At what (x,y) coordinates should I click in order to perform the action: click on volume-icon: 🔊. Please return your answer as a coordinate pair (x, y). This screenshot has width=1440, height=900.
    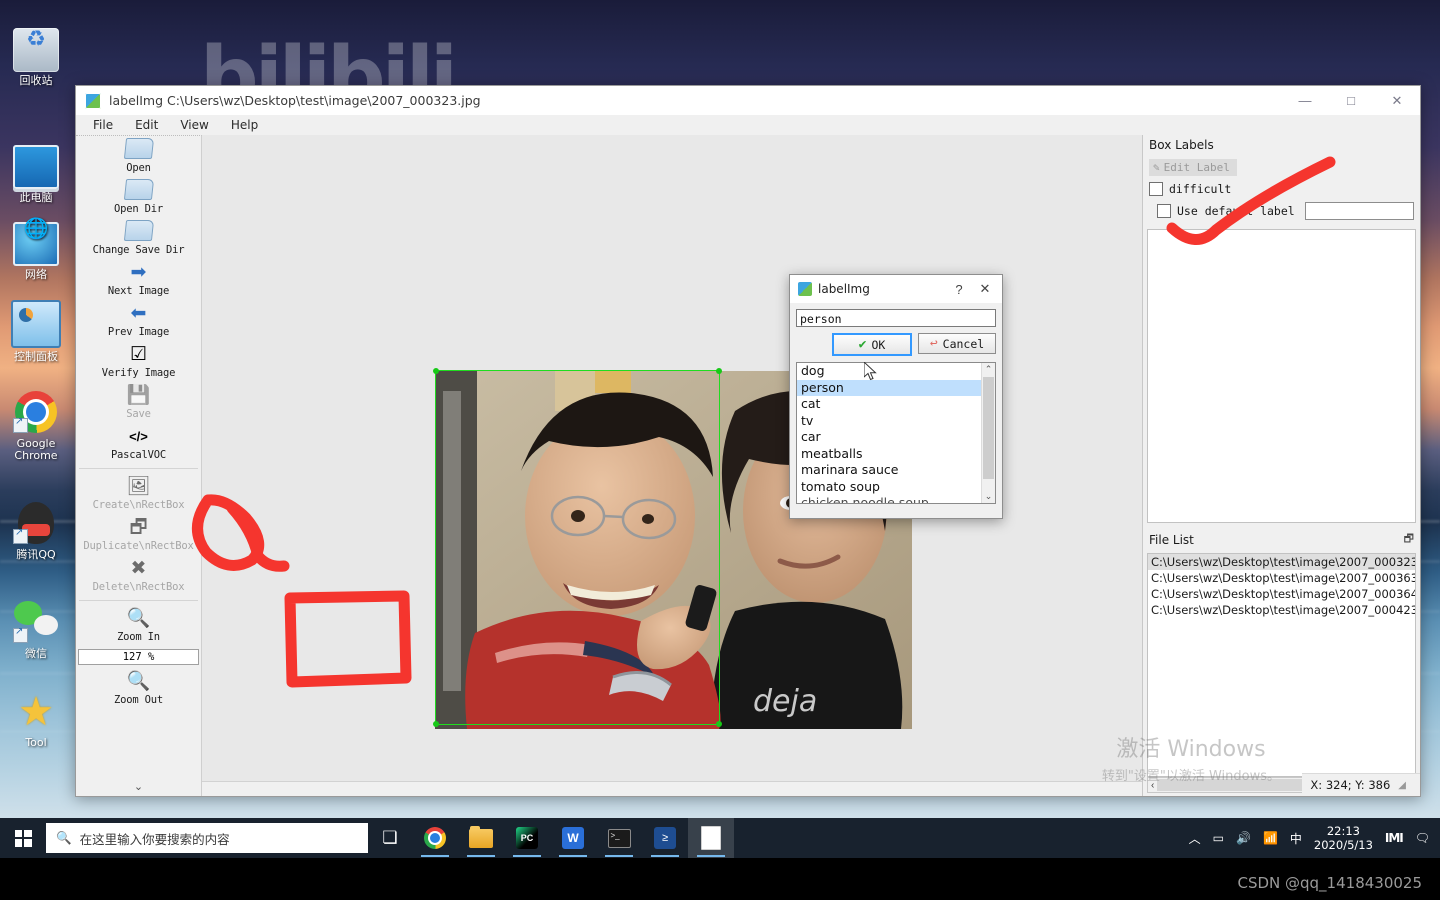
    Looking at the image, I should click on (1243, 838).